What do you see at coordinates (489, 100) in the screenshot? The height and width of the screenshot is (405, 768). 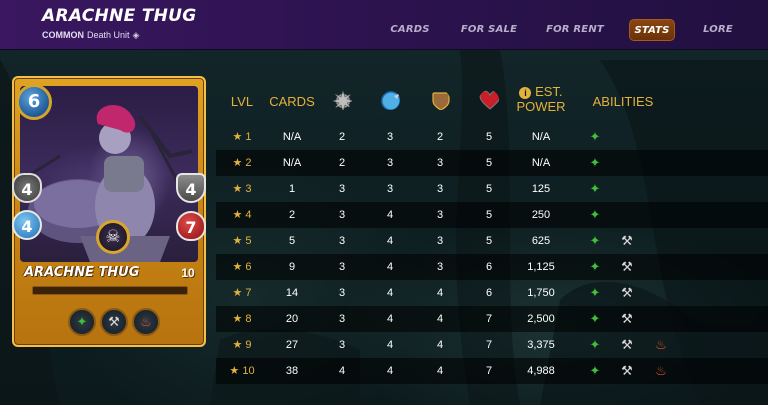 I see `health-heart-icon` at bounding box center [489, 100].